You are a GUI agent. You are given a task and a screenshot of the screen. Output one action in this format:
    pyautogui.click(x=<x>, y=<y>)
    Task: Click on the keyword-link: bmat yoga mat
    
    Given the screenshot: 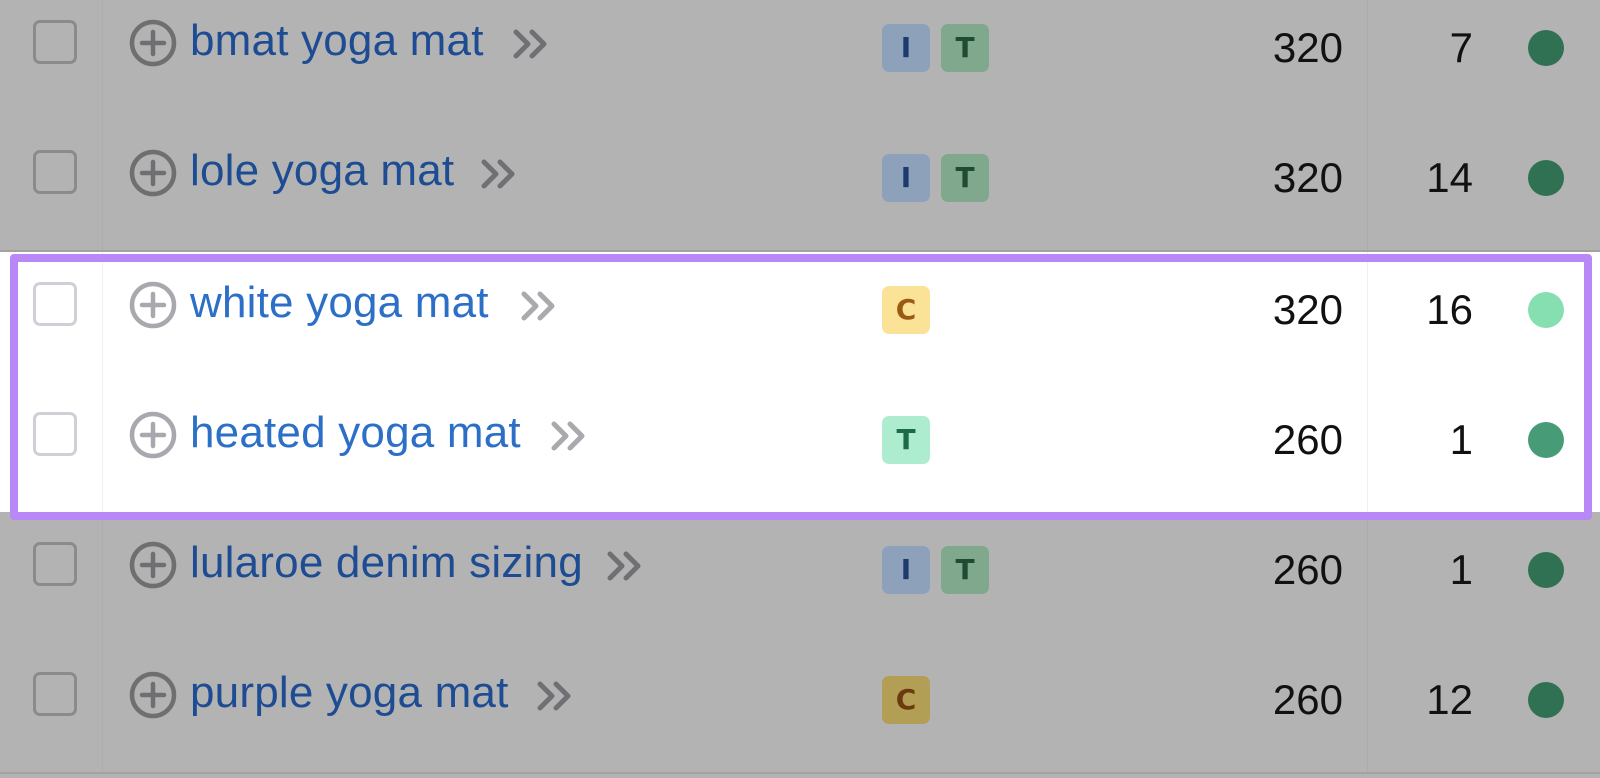 What is the action you would take?
    pyautogui.click(x=337, y=41)
    